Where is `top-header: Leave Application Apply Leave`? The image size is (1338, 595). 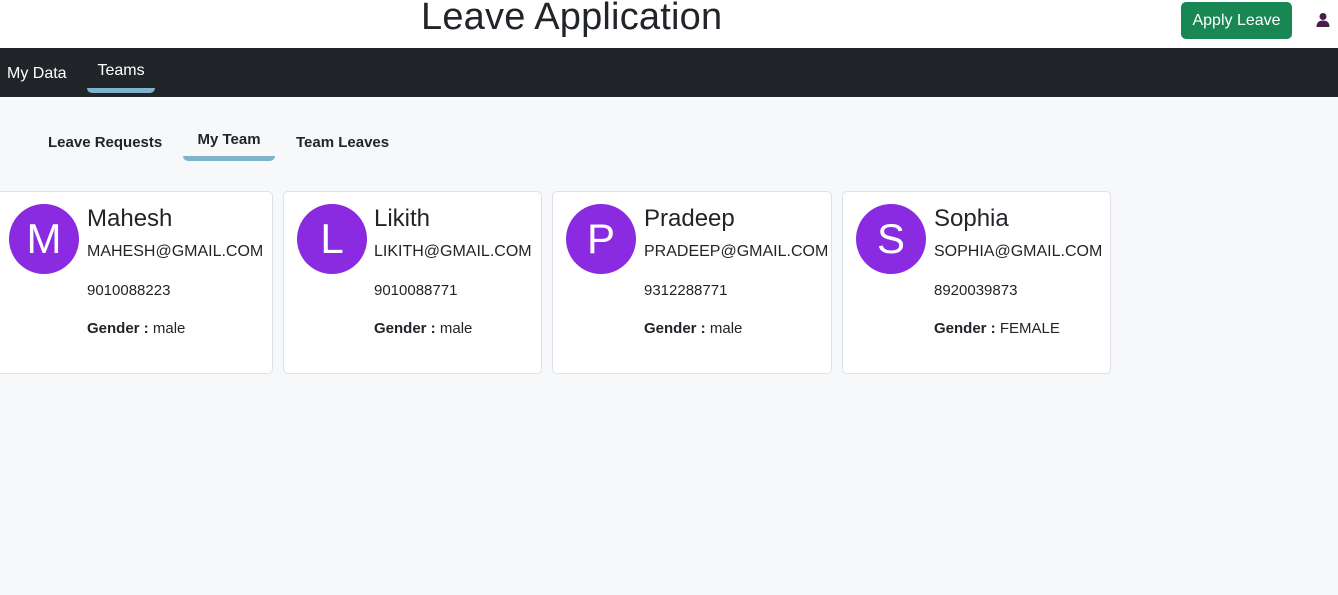 top-header: Leave Application Apply Leave is located at coordinates (669, 24).